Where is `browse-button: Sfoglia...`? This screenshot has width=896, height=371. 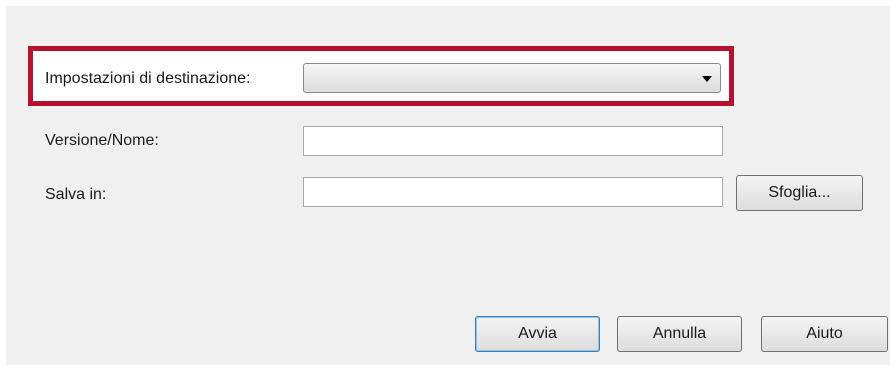 browse-button: Sfoglia... is located at coordinates (799, 193).